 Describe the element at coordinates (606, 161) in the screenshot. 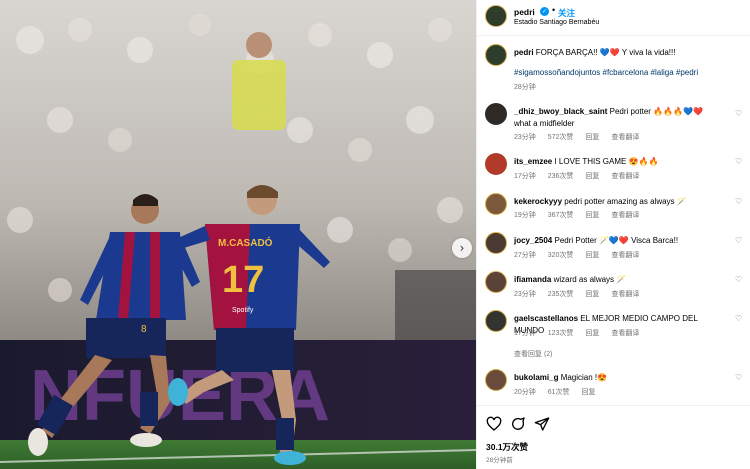

I see `comment-body: I LOVE THIS GAME 😍🔥🔥` at that location.